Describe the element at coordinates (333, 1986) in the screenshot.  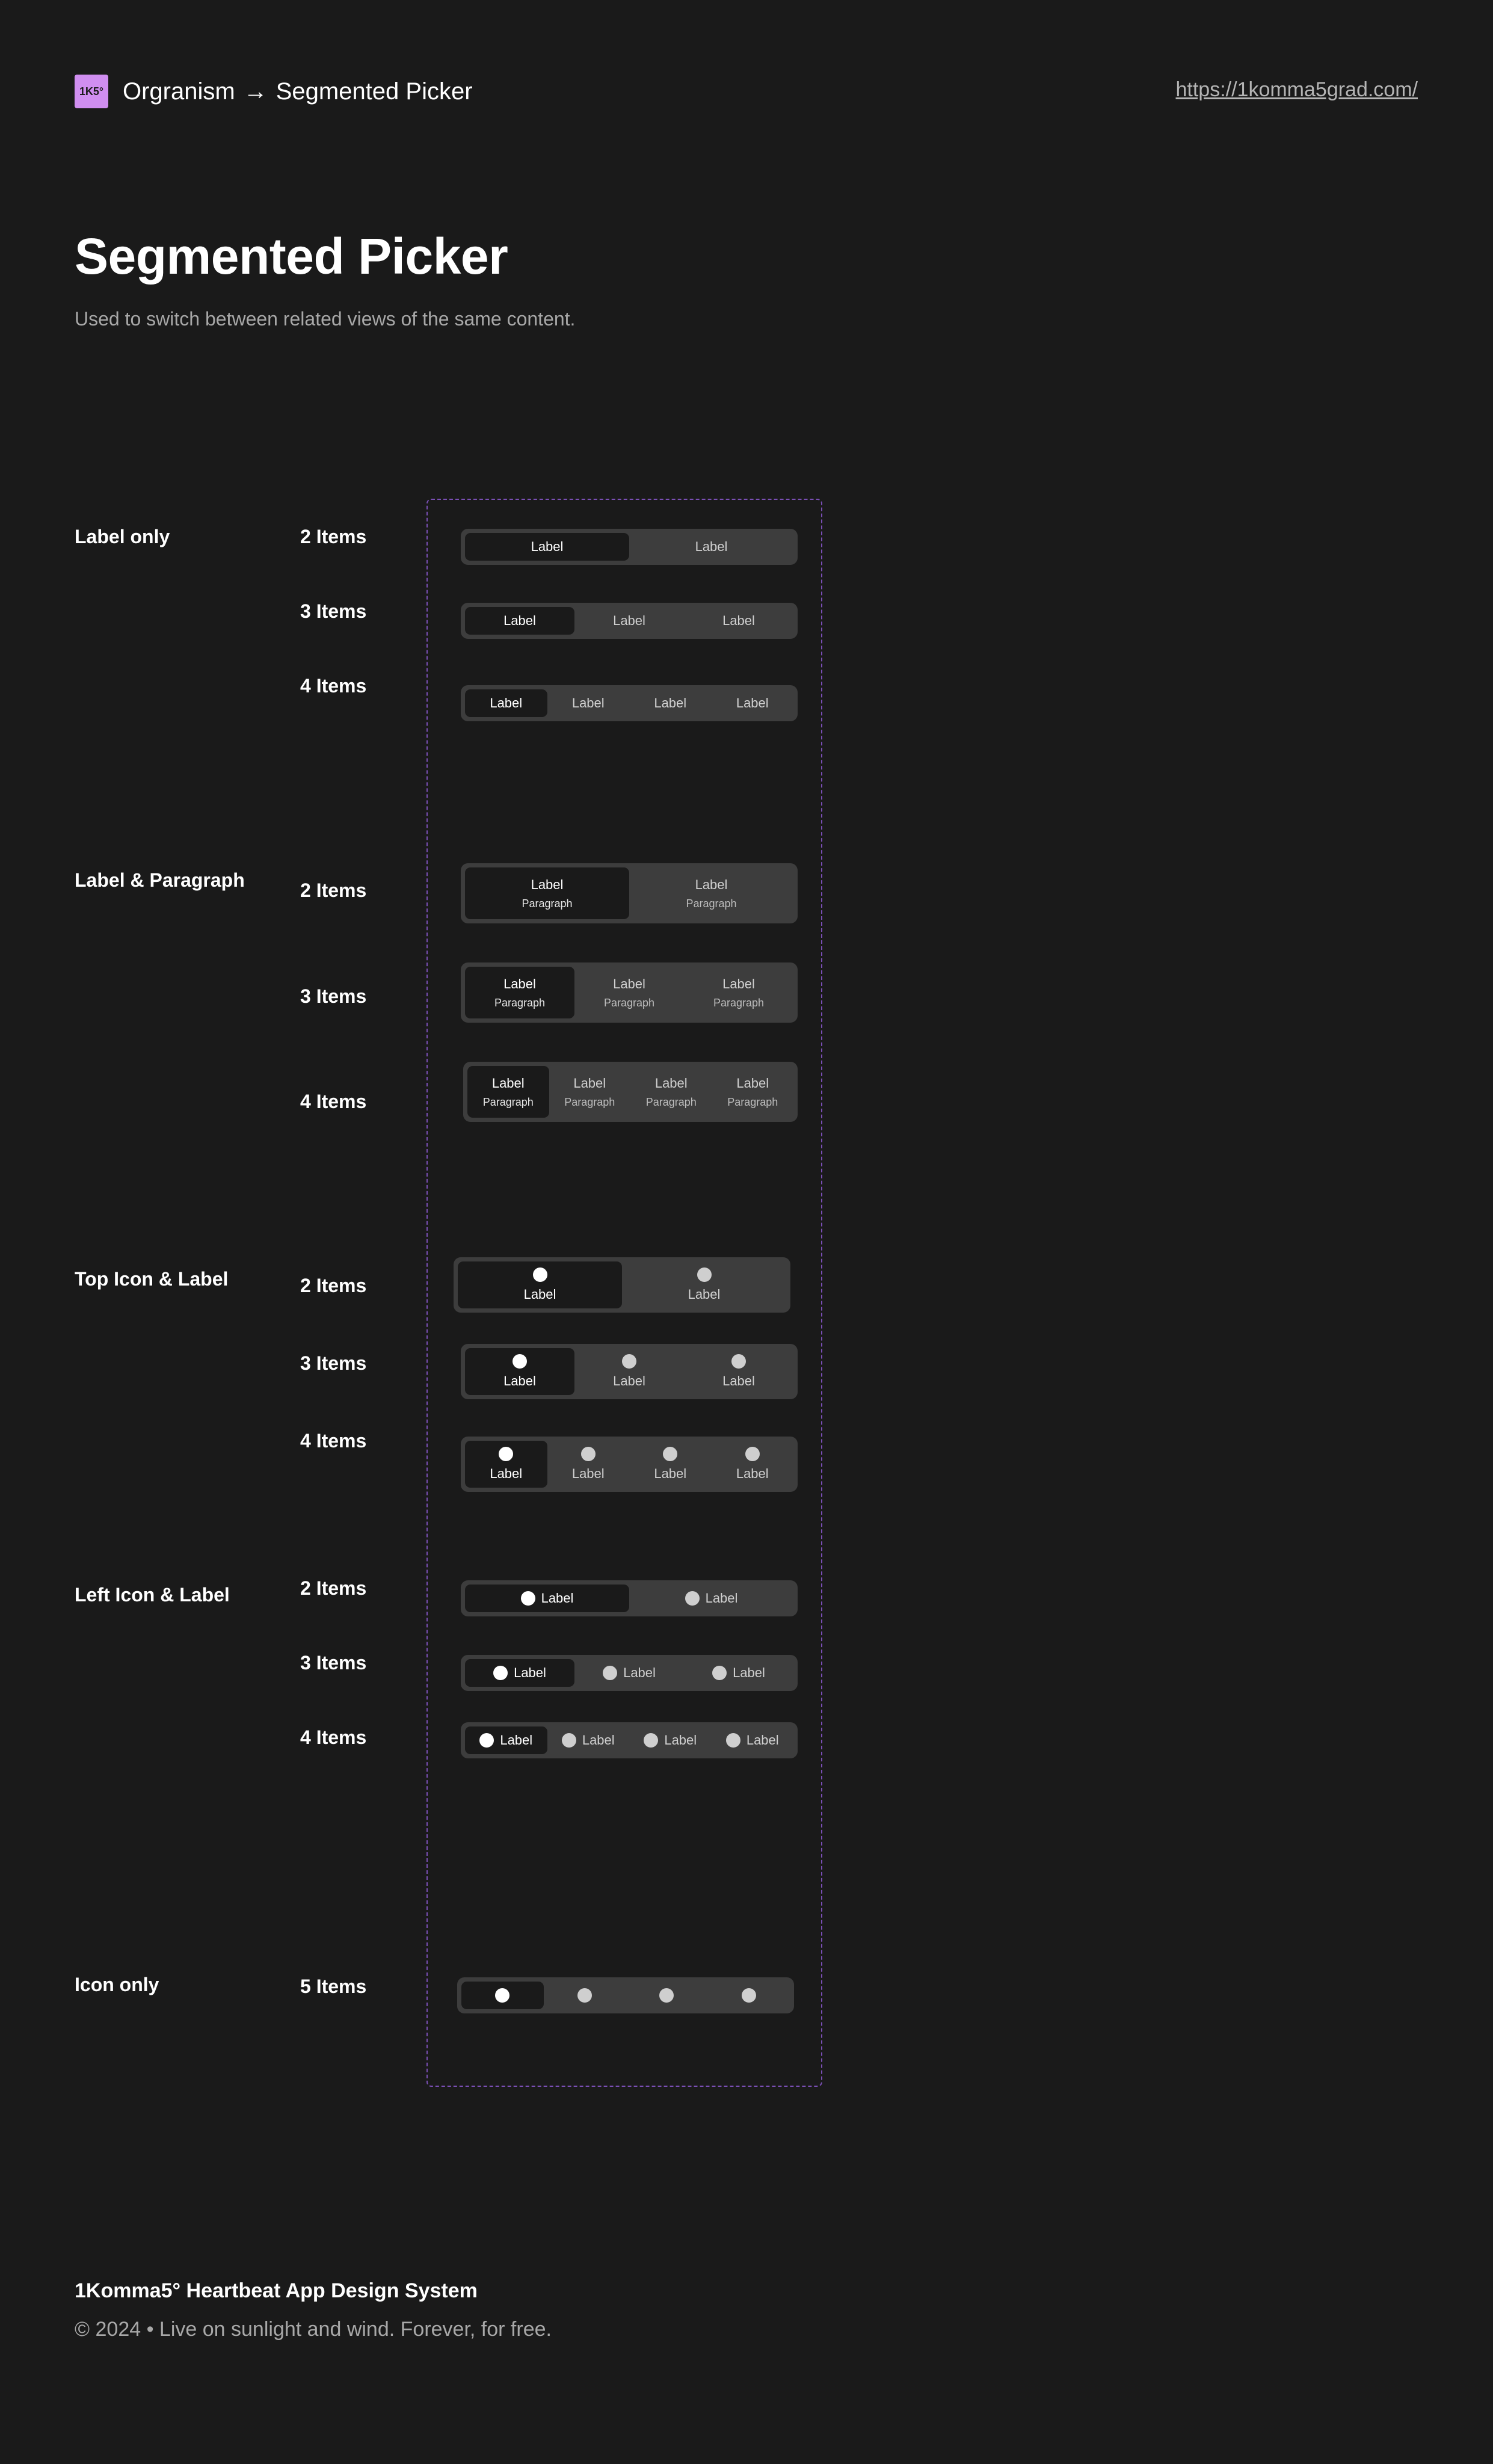
I see `count-label: 5 Items` at that location.